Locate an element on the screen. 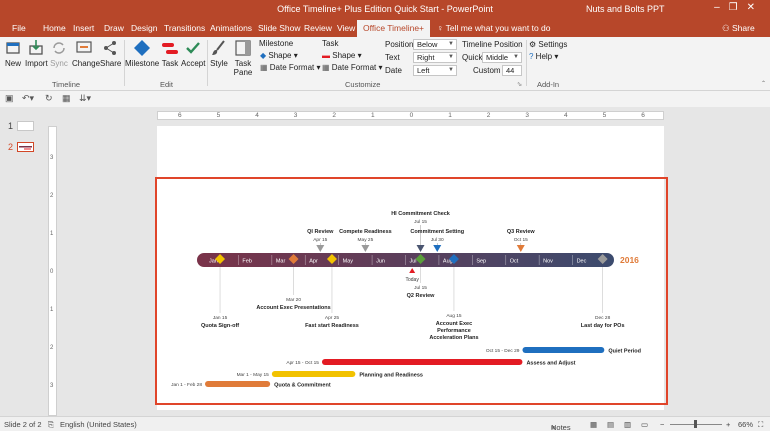 The image size is (770, 431). tab-file: File is located at coordinates (19, 28).